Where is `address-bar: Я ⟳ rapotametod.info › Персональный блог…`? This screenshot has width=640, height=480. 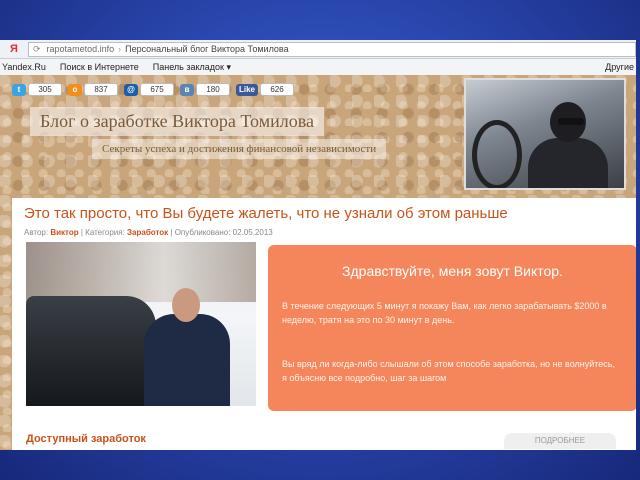
address-bar: Я ⟳ rapotametod.info › Персональный блог… is located at coordinates (318, 49).